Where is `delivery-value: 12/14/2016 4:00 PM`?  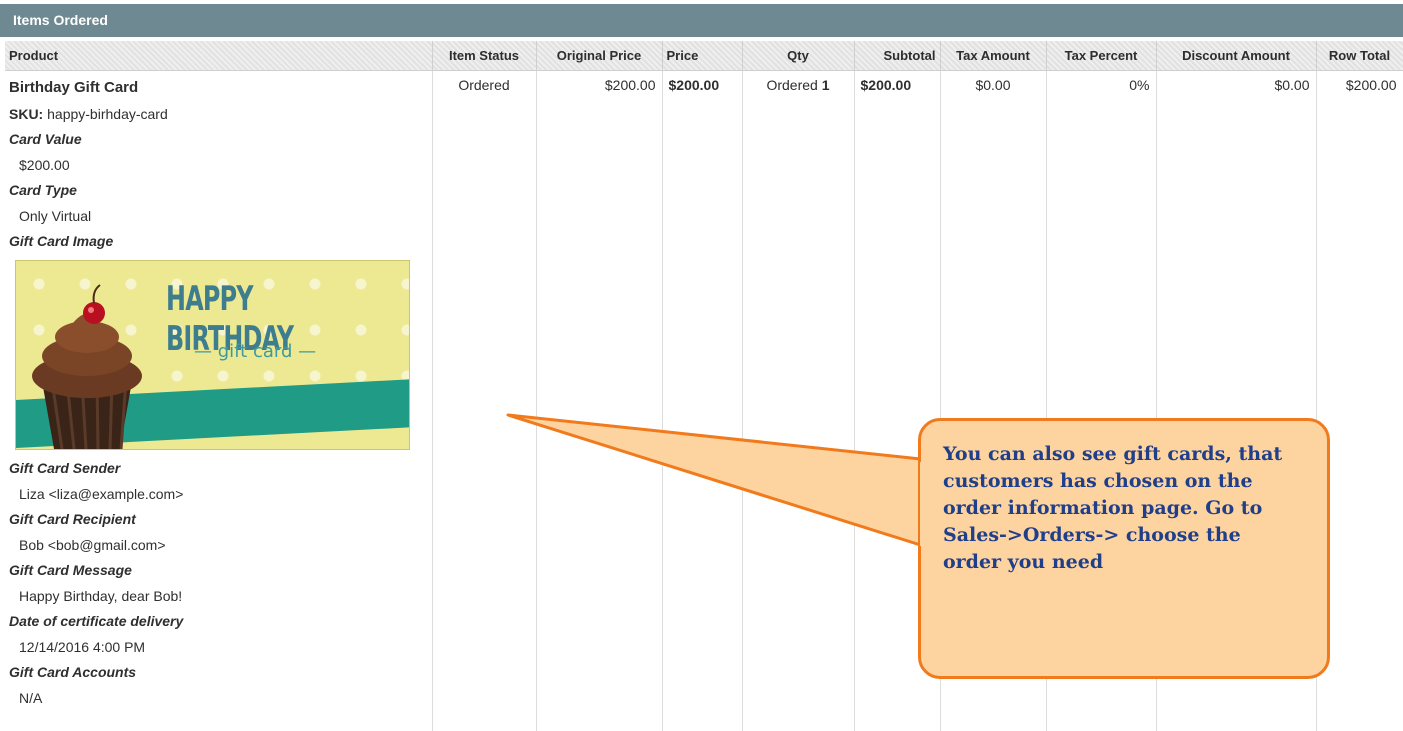
delivery-value: 12/14/2016 4:00 PM is located at coordinates (82, 646).